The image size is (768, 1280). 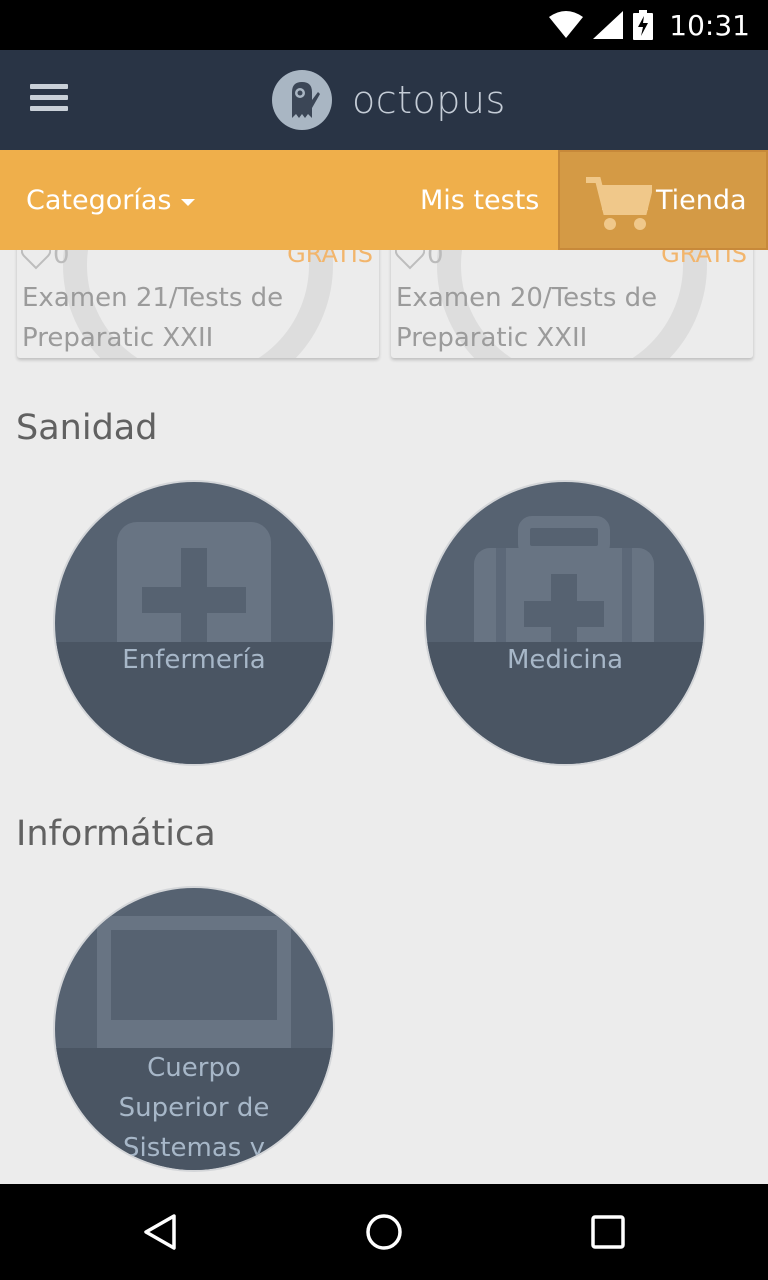 What do you see at coordinates (384, 25) in the screenshot?
I see `status-bar: 10:31` at bounding box center [384, 25].